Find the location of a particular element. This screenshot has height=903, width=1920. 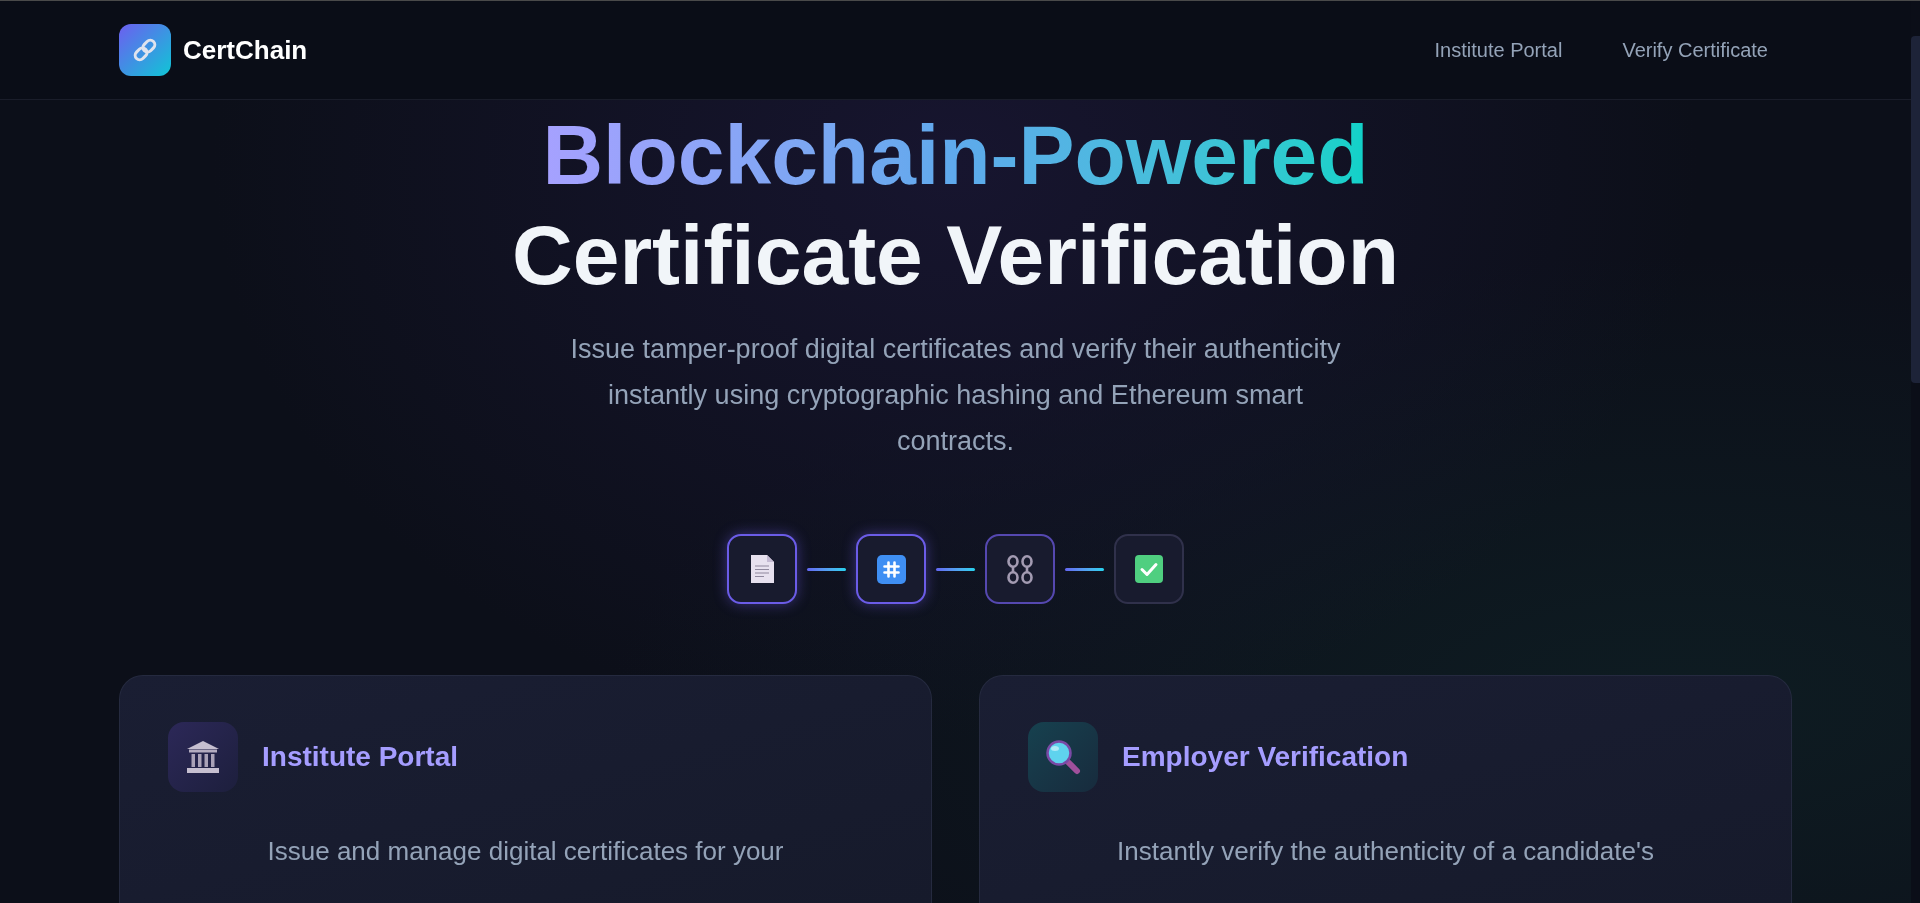

link-logo-icon is located at coordinates (145, 50).